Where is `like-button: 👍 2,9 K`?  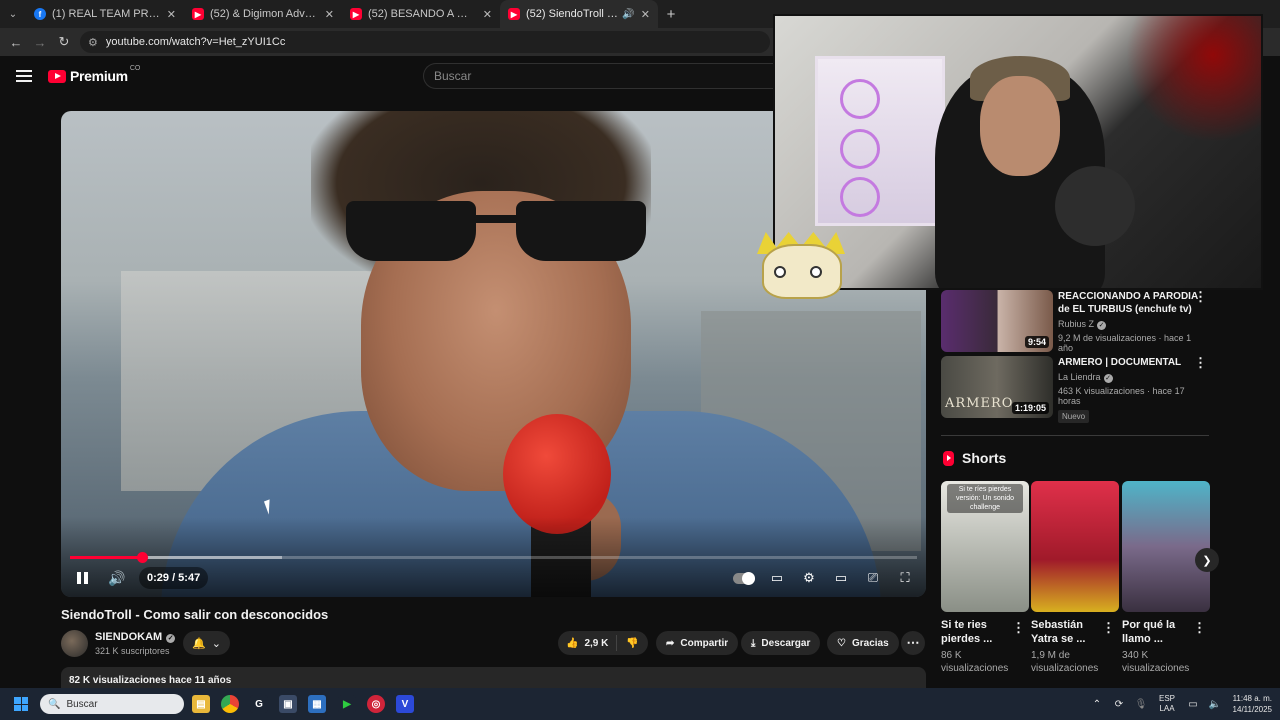 like-button: 👍 2,9 K is located at coordinates (588, 643).